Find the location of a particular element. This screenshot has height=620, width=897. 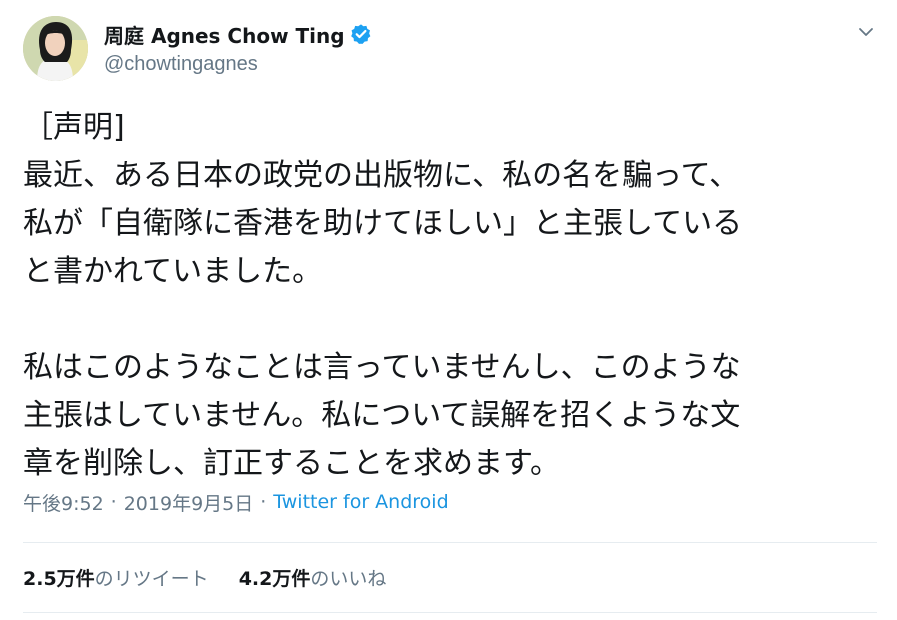

chevron-down-icon is located at coordinates (866, 32).